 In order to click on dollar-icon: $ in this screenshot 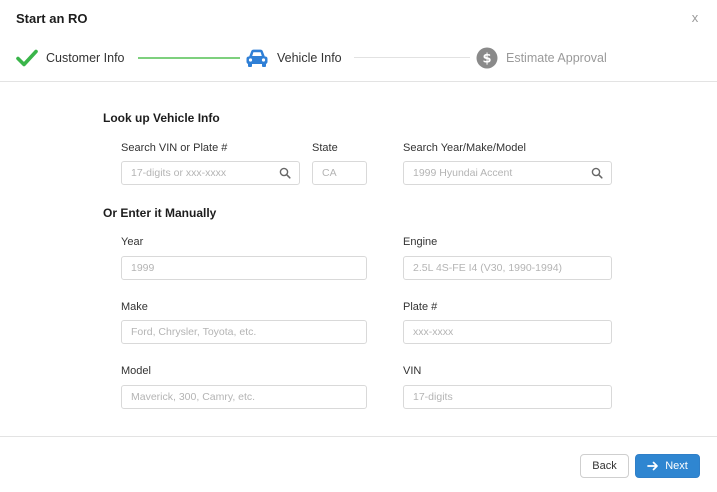, I will do `click(487, 58)`.